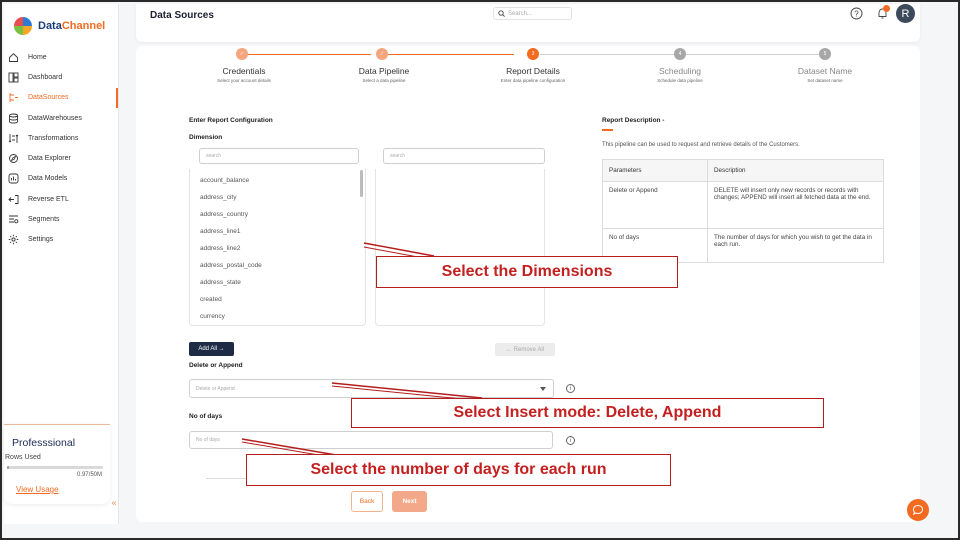  Describe the element at coordinates (13, 239) in the screenshot. I see `settings-icon` at that location.